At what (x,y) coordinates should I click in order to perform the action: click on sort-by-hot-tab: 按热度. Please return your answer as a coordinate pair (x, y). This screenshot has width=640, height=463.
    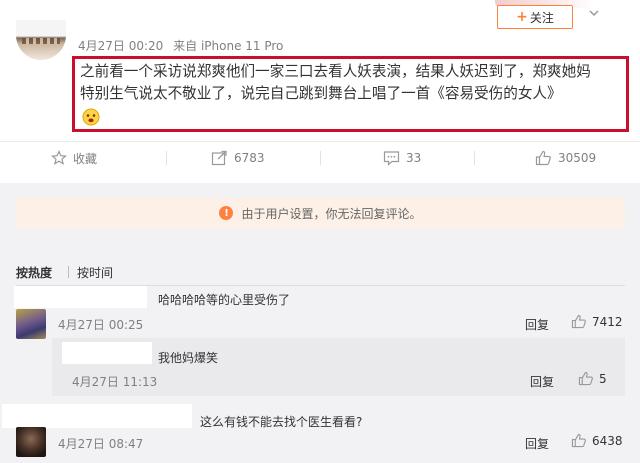
    Looking at the image, I should click on (34, 272).